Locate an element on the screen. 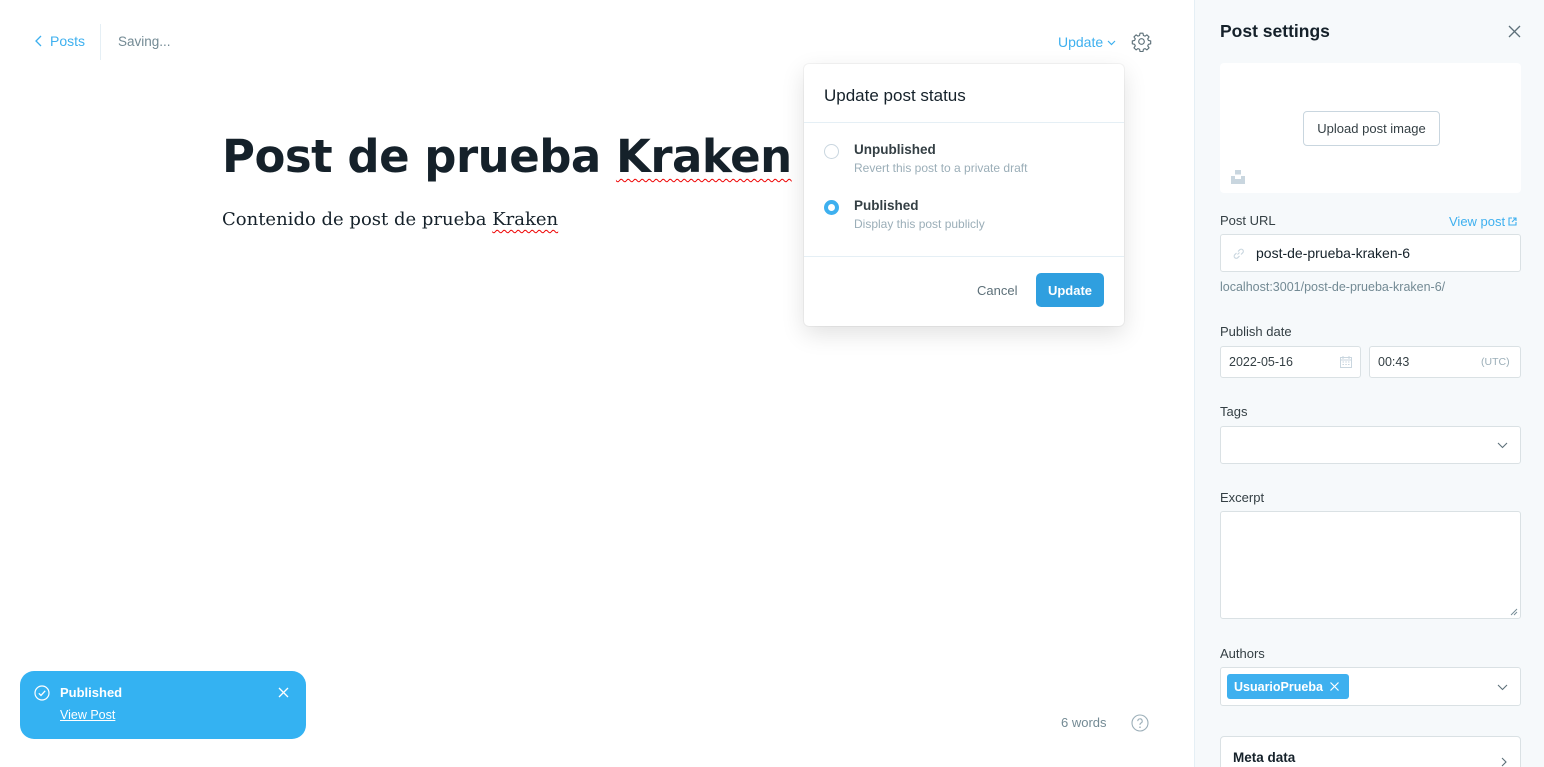 The image size is (1544, 767). option-label: Published is located at coordinates (886, 205).